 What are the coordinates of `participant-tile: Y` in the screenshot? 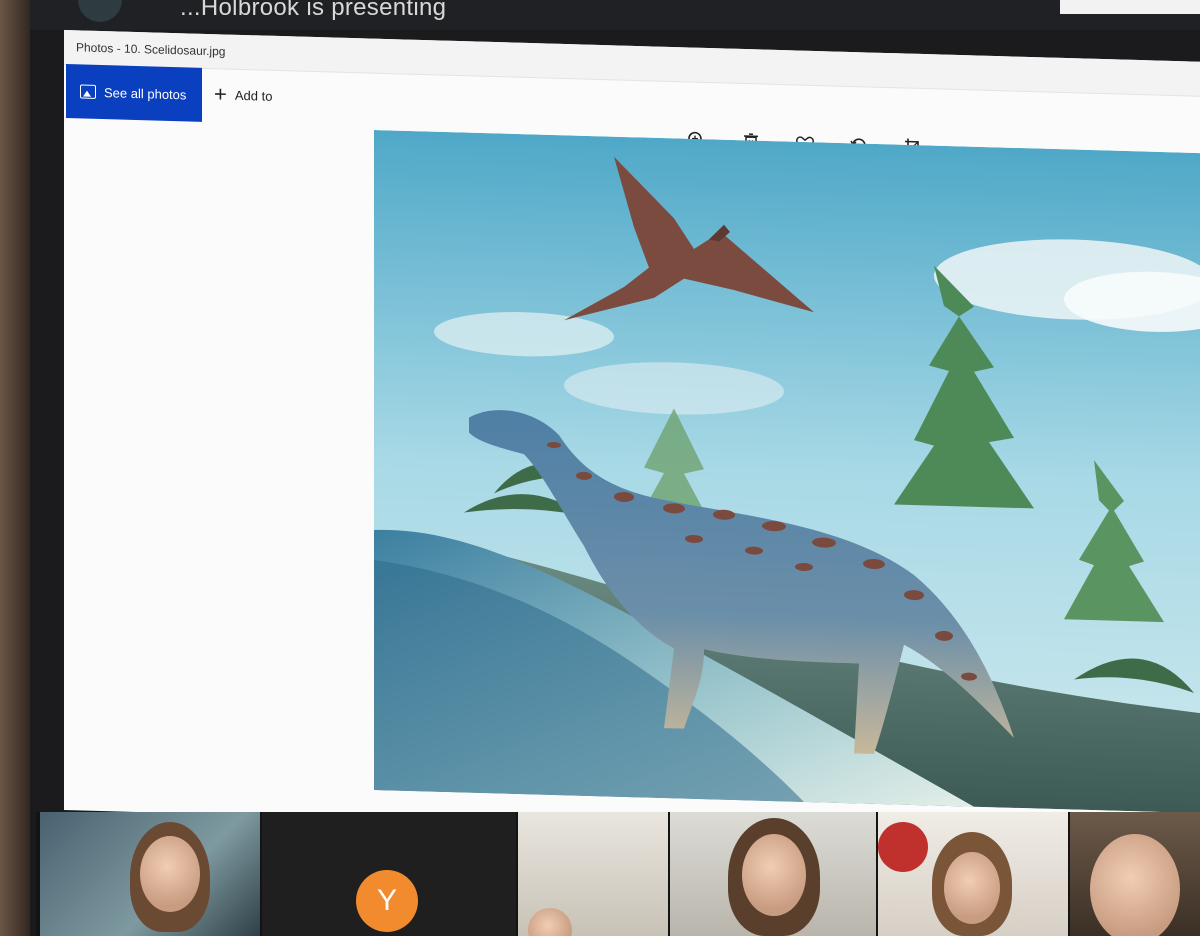 It's located at (389, 874).